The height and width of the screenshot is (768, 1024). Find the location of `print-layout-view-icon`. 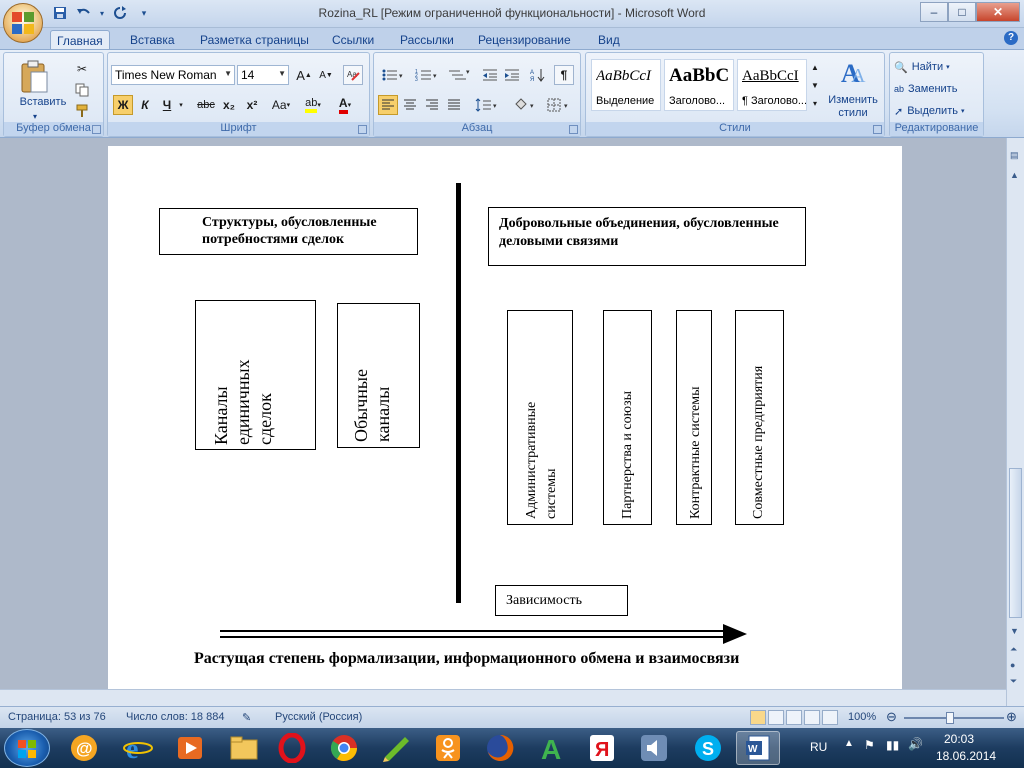

print-layout-view-icon is located at coordinates (758, 717).